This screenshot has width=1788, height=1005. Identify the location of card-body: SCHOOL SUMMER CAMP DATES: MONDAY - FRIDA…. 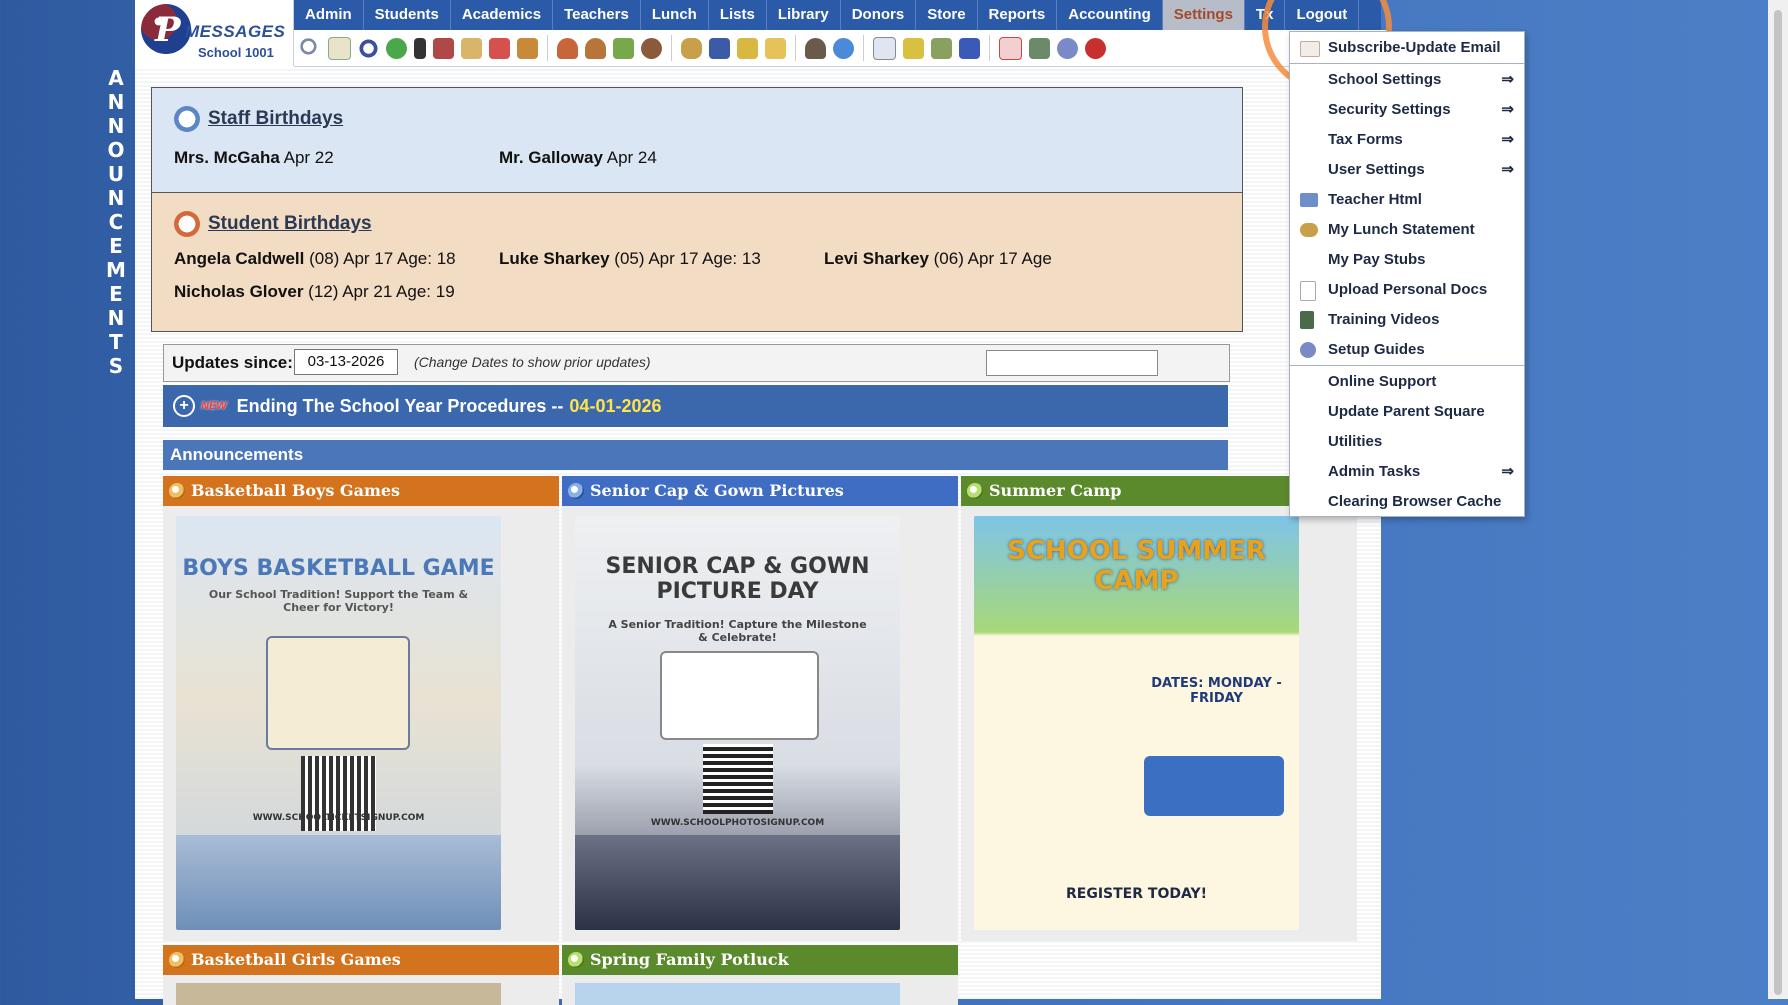
(1159, 723).